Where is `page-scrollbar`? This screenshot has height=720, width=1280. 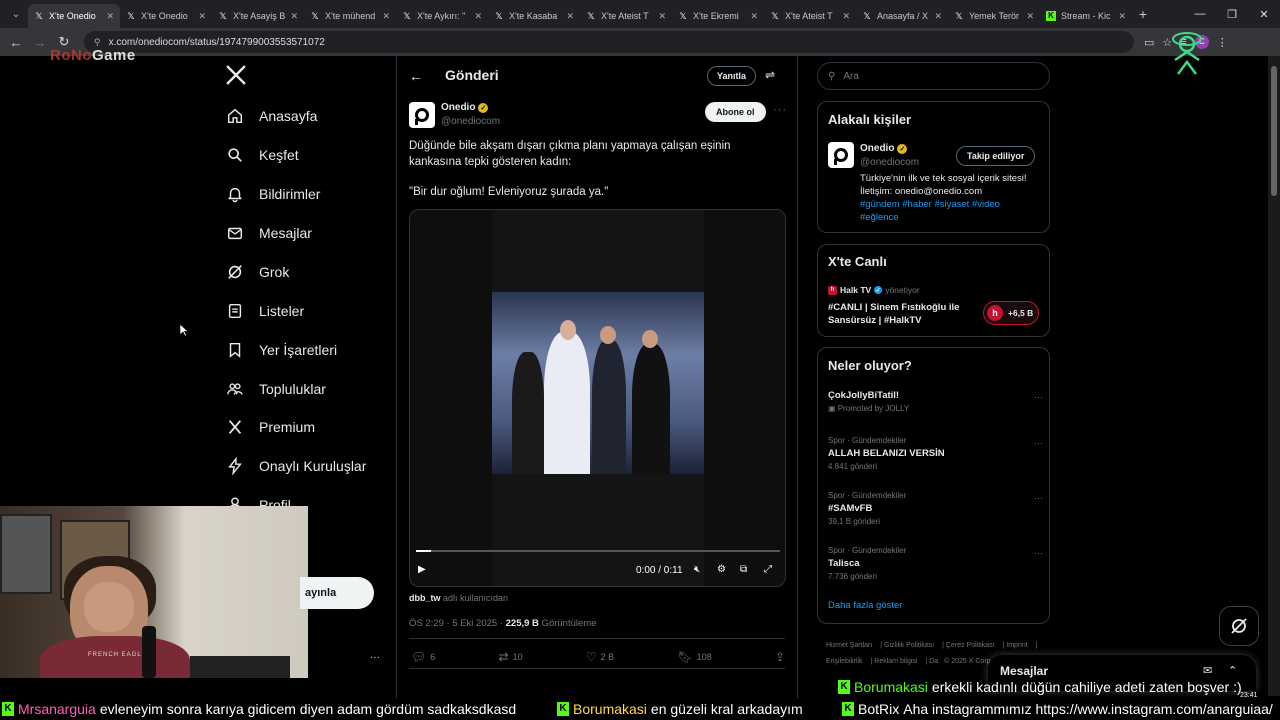
page-scrollbar is located at coordinates (1274, 376).